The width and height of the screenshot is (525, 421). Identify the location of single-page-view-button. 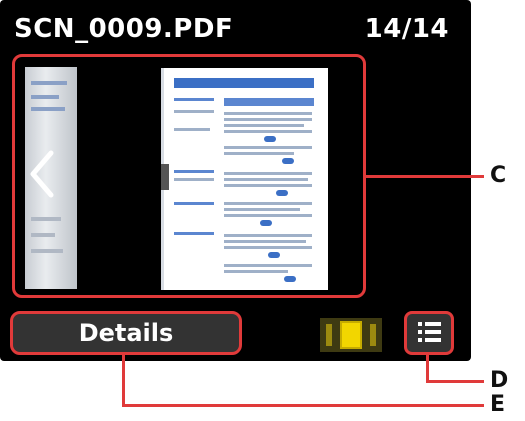
(351, 335).